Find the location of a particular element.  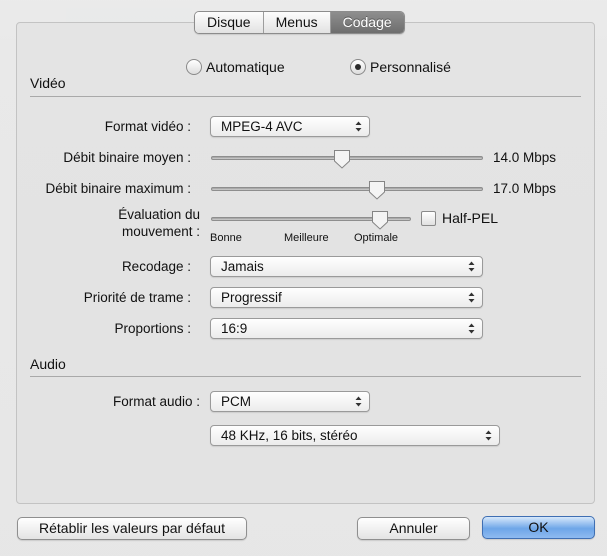

tab-disque: Disque is located at coordinates (229, 22).